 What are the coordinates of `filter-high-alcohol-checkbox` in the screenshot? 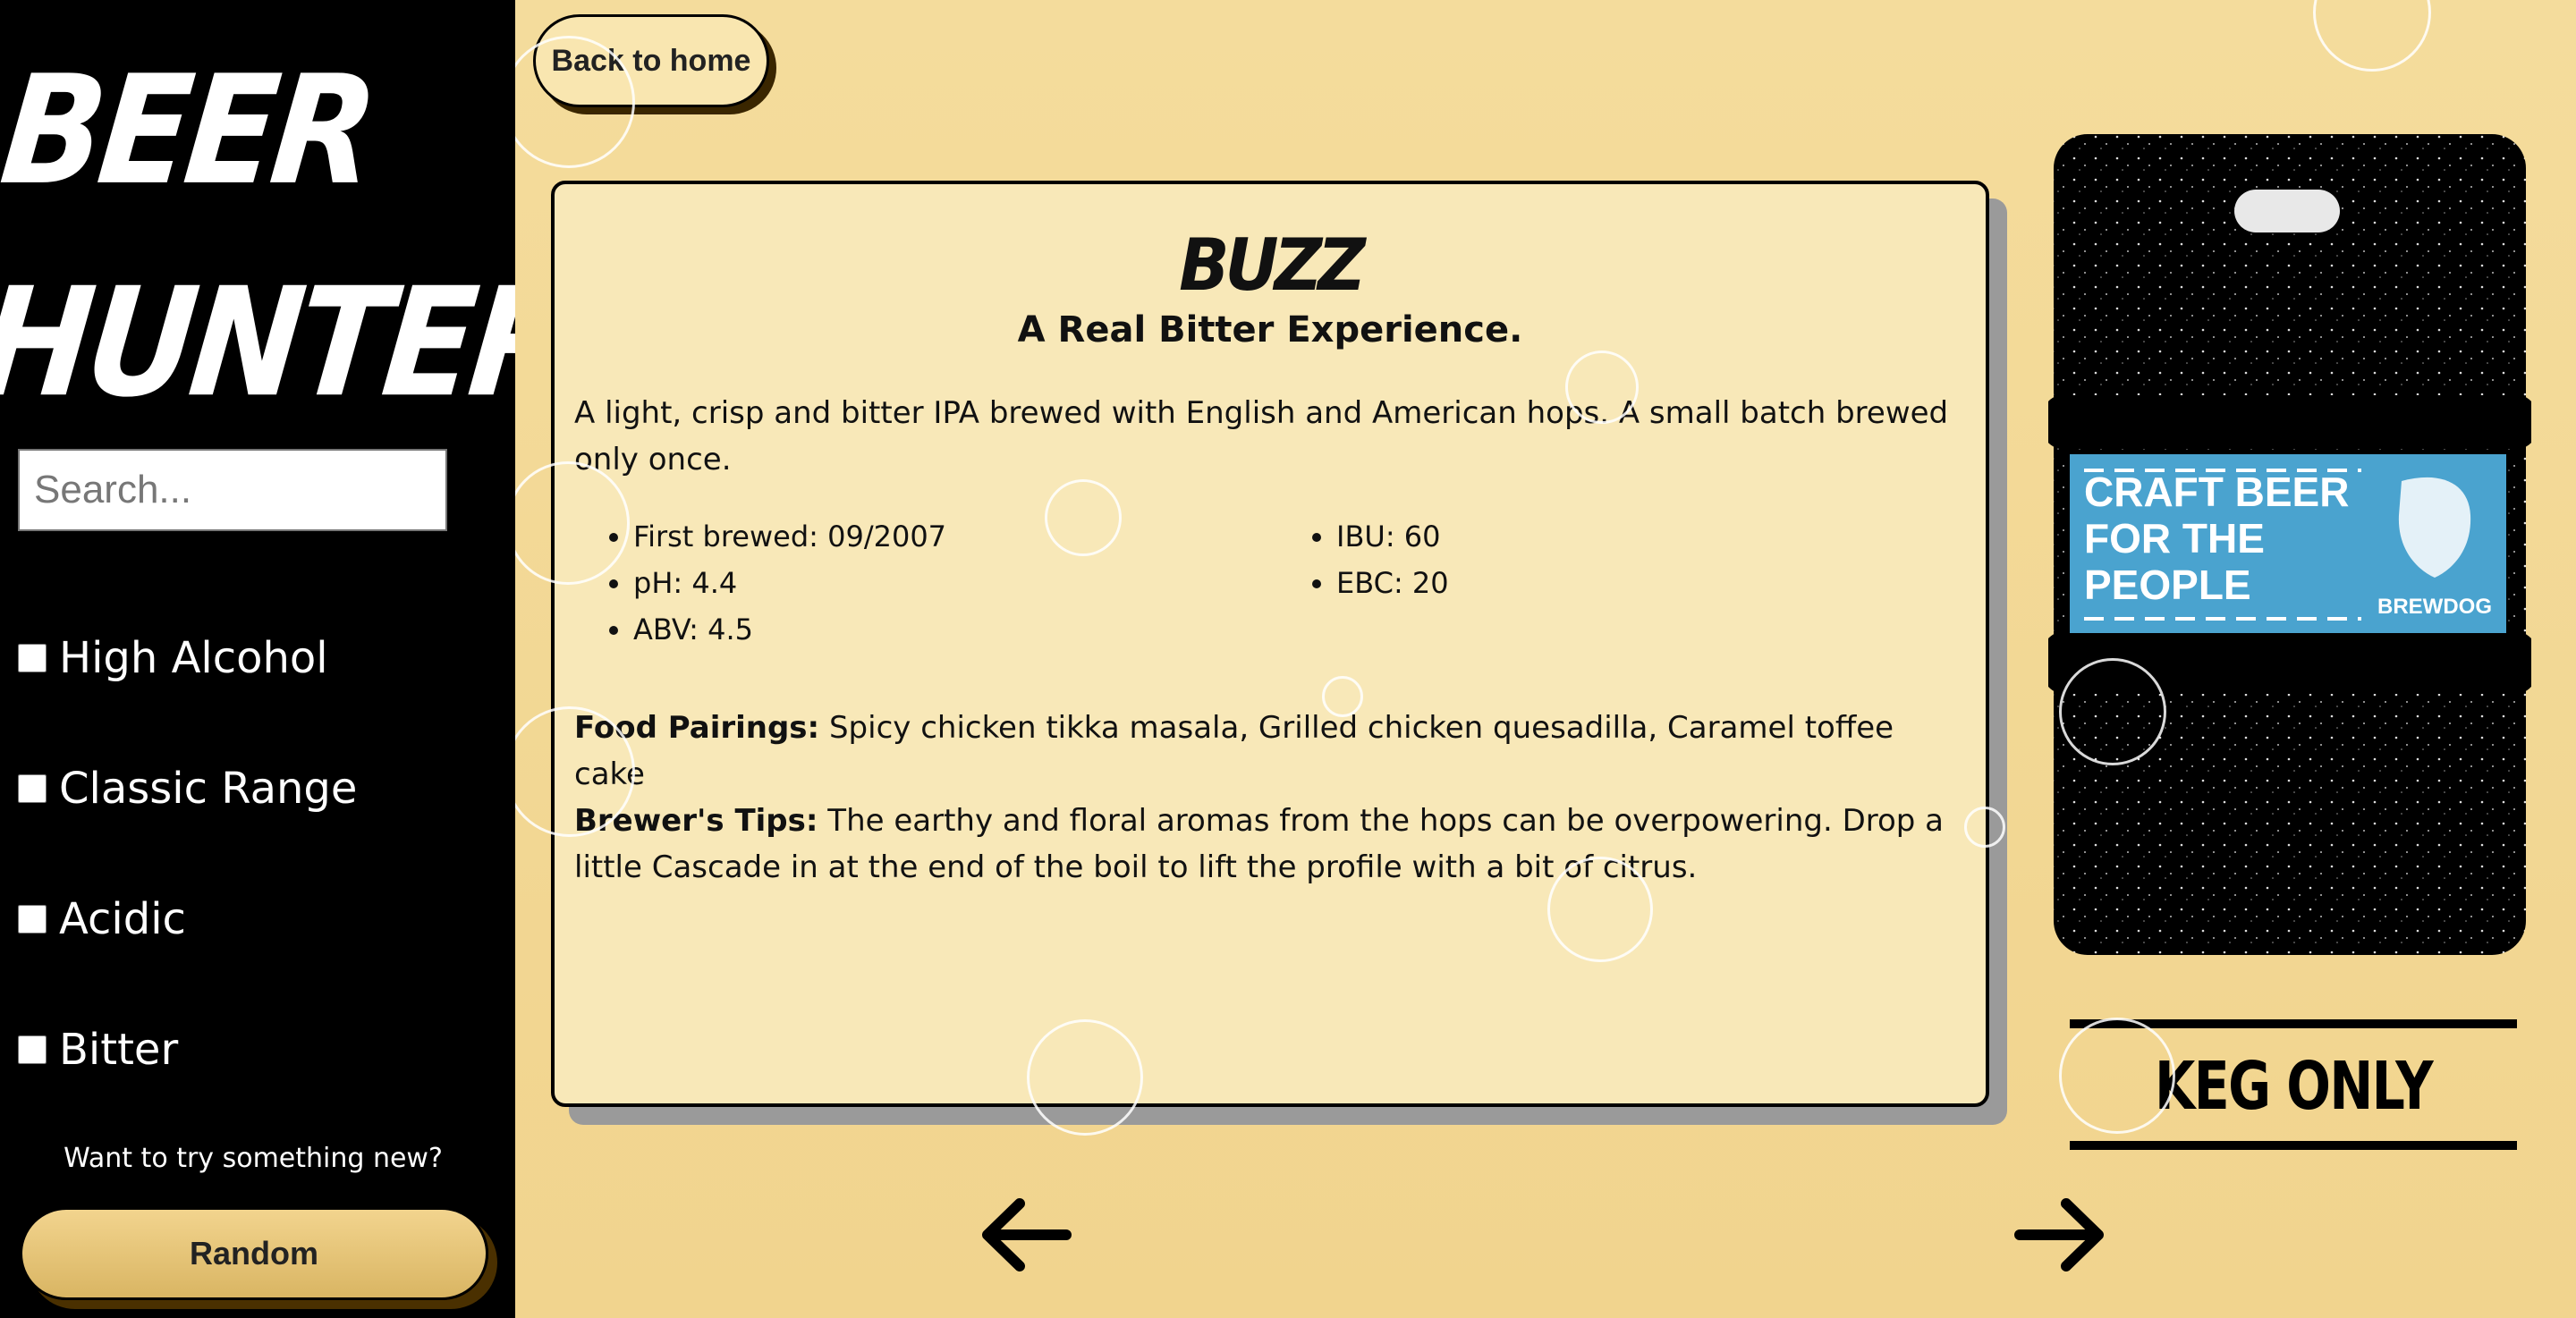 It's located at (32, 658).